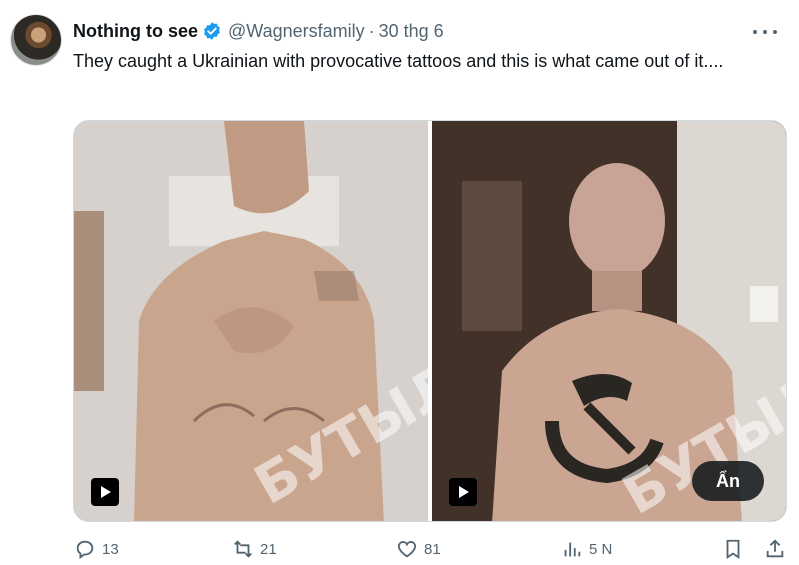 The width and height of the screenshot is (799, 565). Describe the element at coordinates (765, 32) in the screenshot. I see `more-icon` at that location.